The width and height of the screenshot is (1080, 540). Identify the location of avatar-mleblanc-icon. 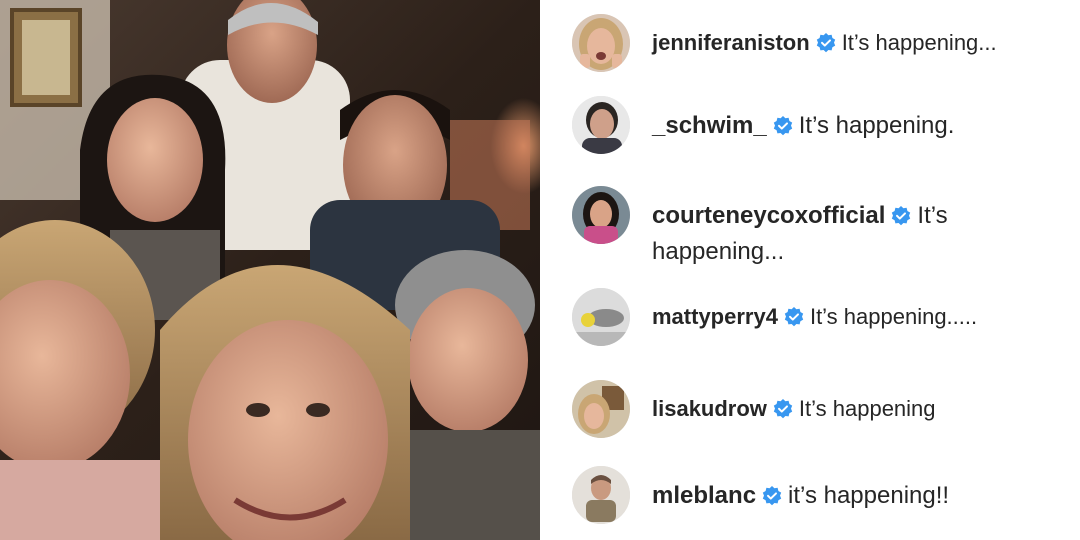
(601, 495).